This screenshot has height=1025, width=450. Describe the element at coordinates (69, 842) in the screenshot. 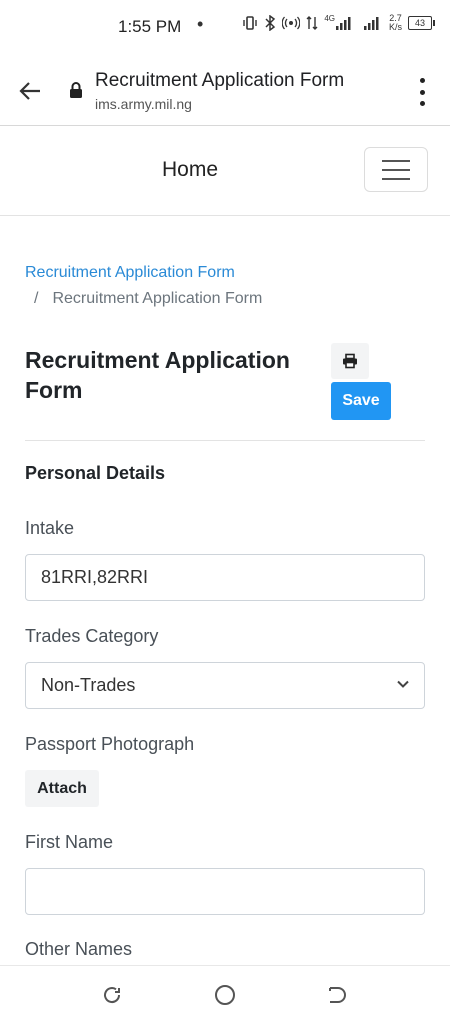

I see `first-name-label: First Name` at that location.